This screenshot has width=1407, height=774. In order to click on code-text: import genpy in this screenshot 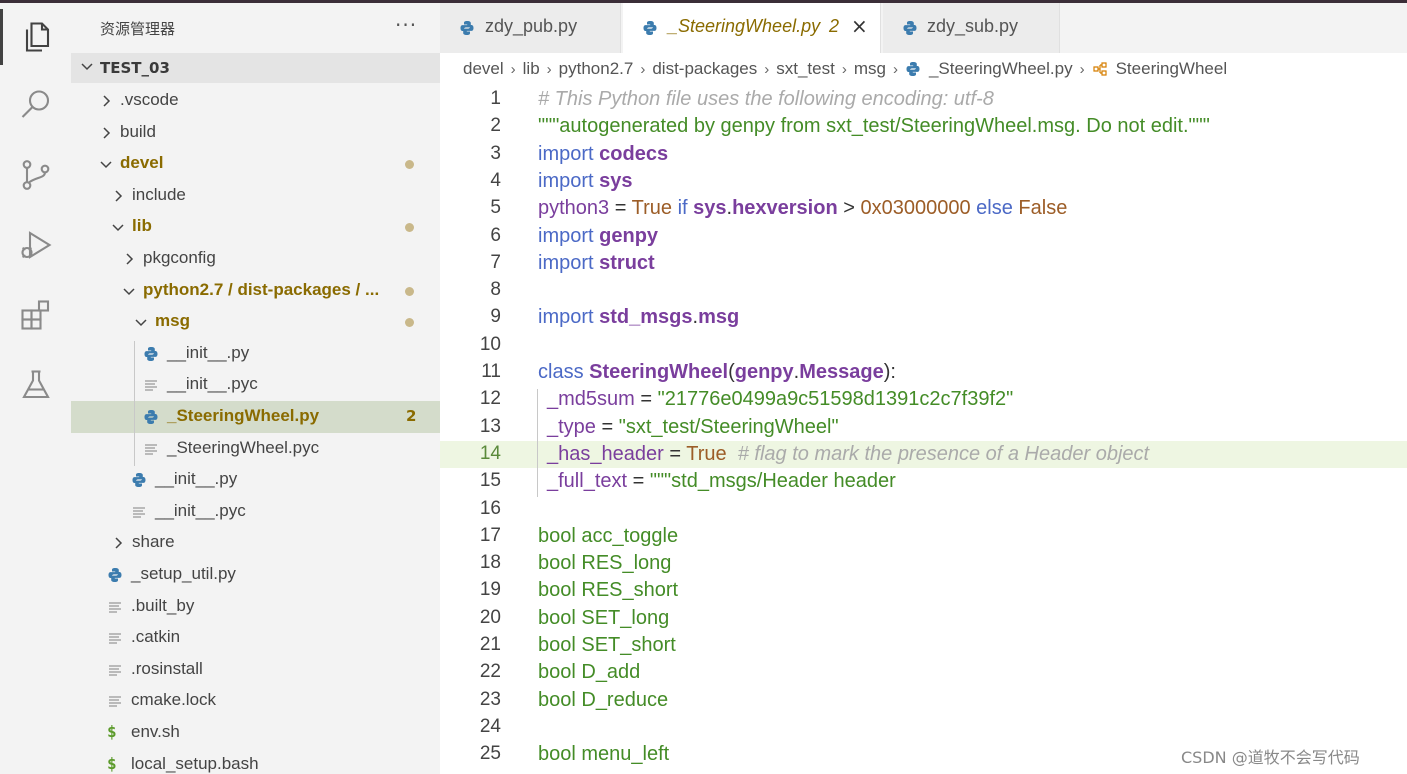, I will do `click(598, 235)`.